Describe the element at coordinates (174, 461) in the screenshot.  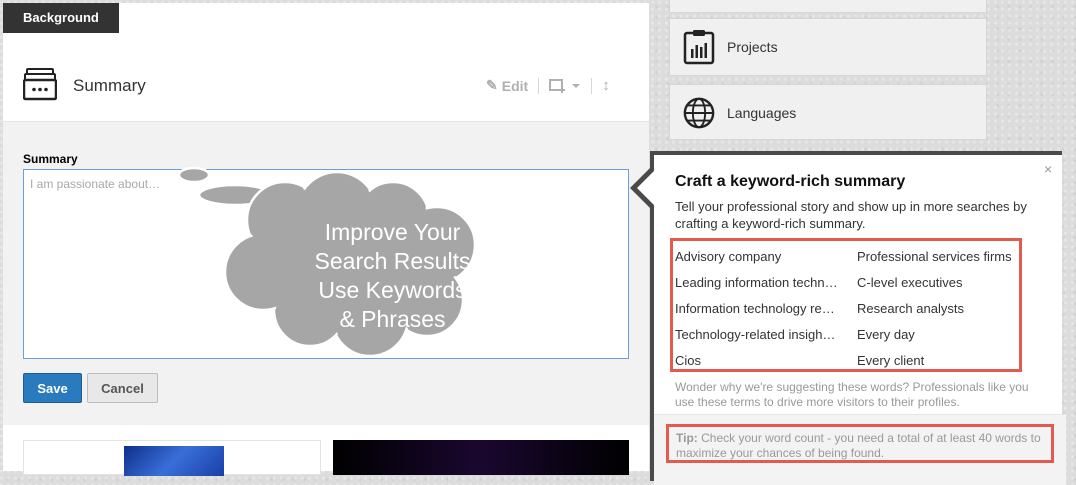
I see `media-thumbnail-image` at that location.